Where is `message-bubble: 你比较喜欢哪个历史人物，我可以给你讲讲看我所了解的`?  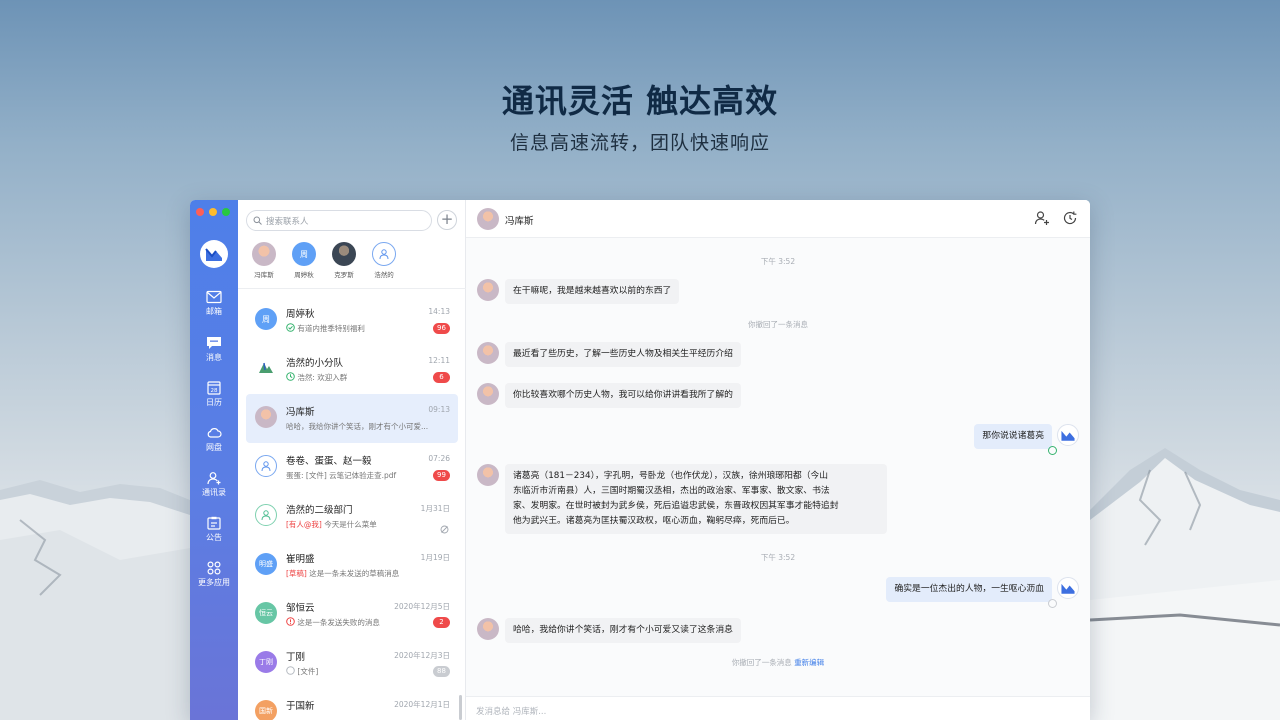 message-bubble: 你比较喜欢哪个历史人物，我可以给你讲讲看我所了解的 is located at coordinates (623, 395).